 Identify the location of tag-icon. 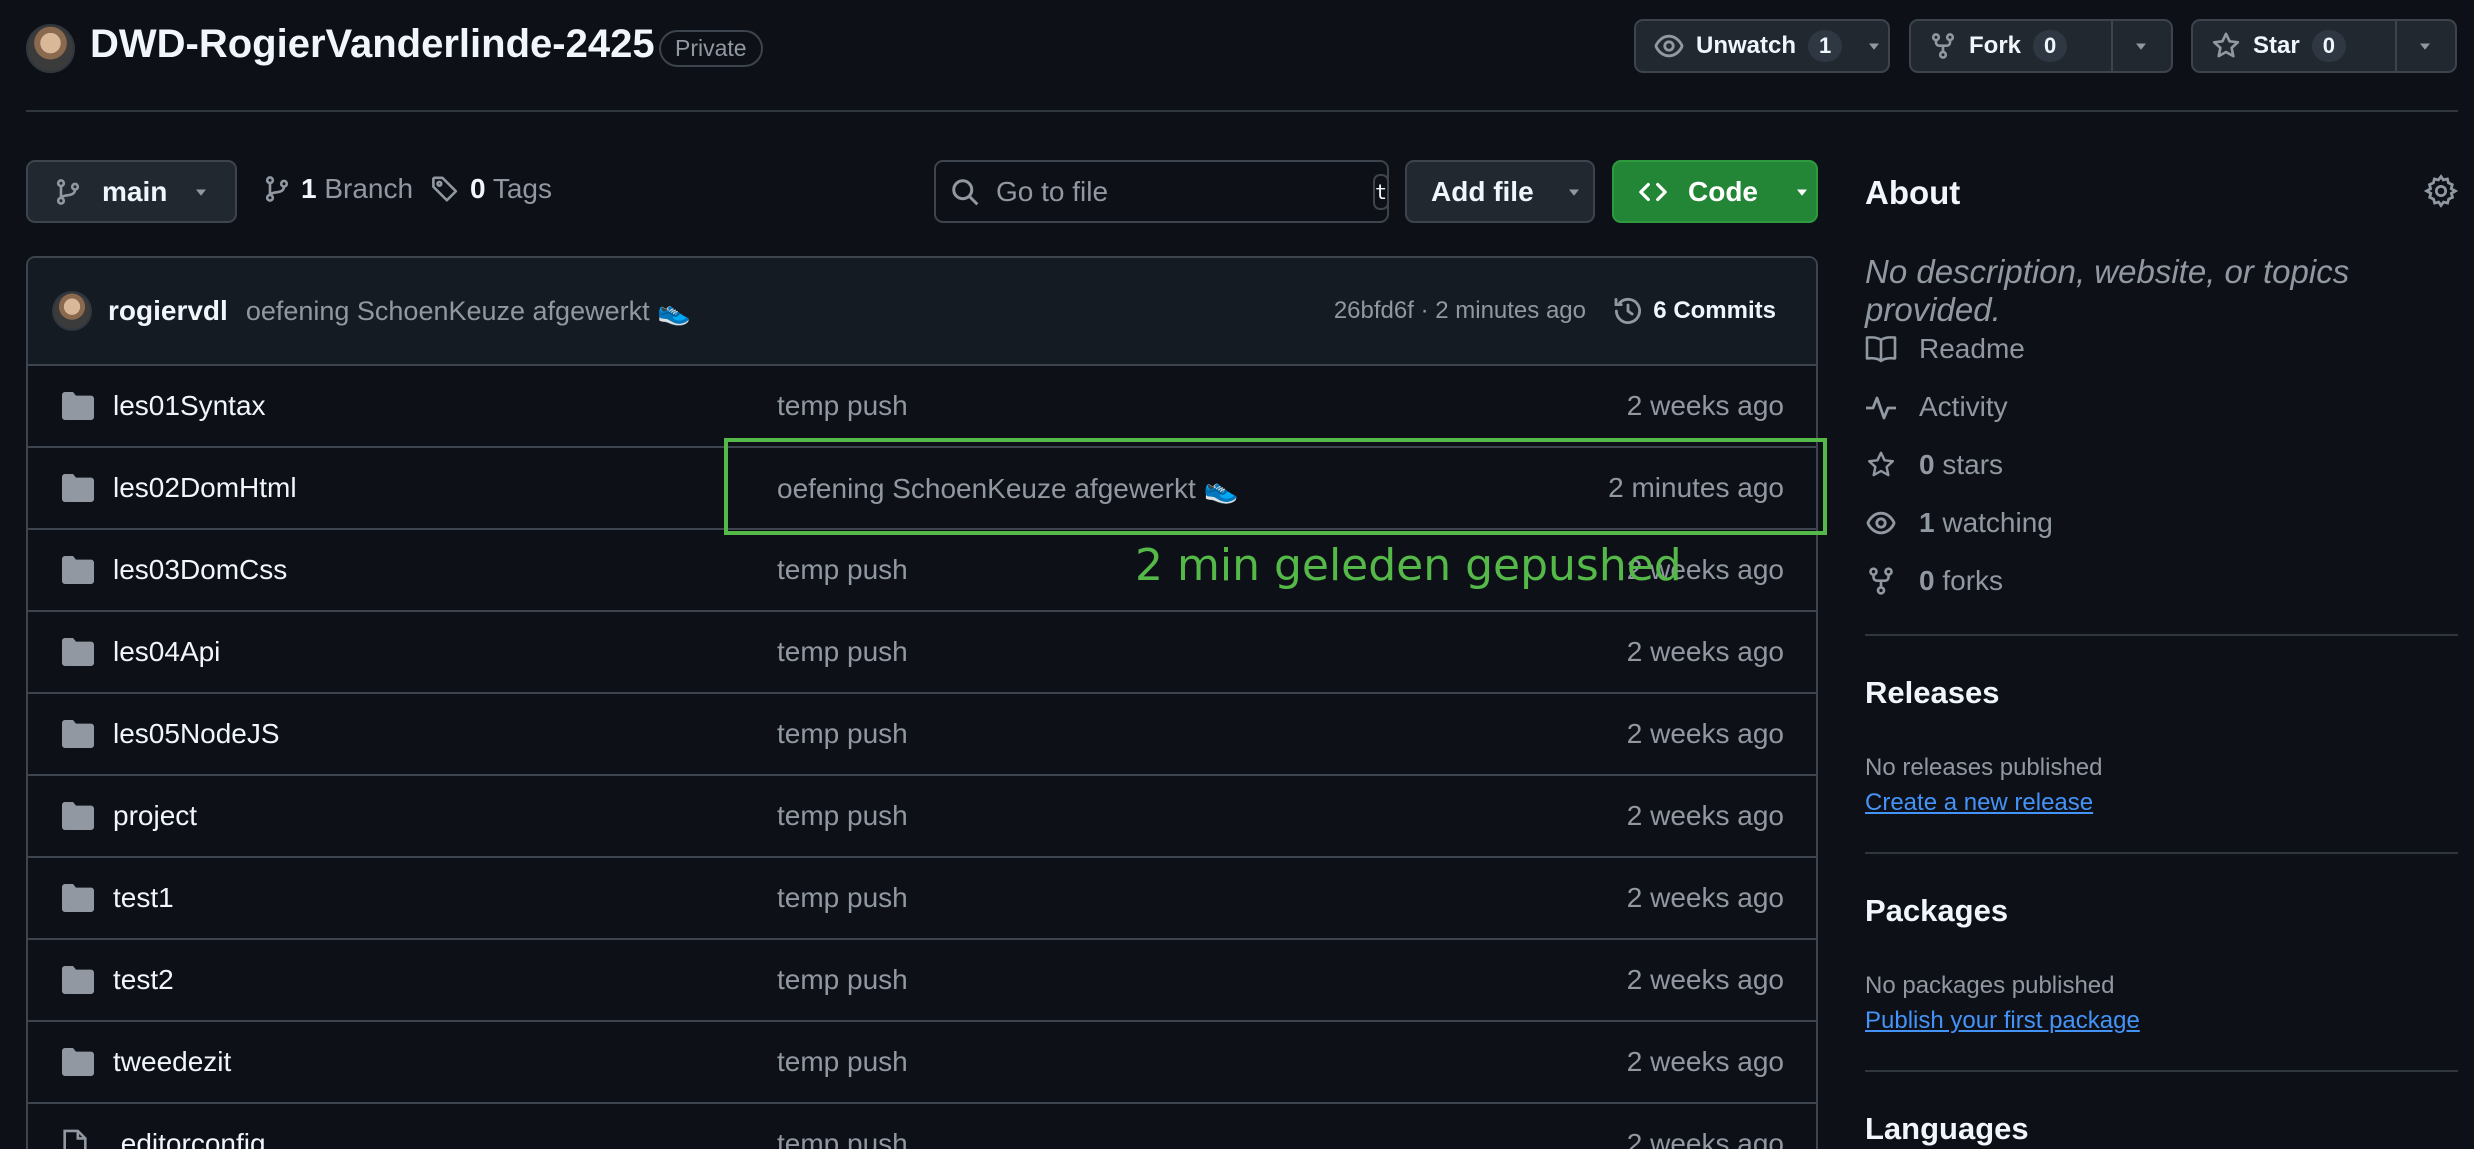
(445, 189).